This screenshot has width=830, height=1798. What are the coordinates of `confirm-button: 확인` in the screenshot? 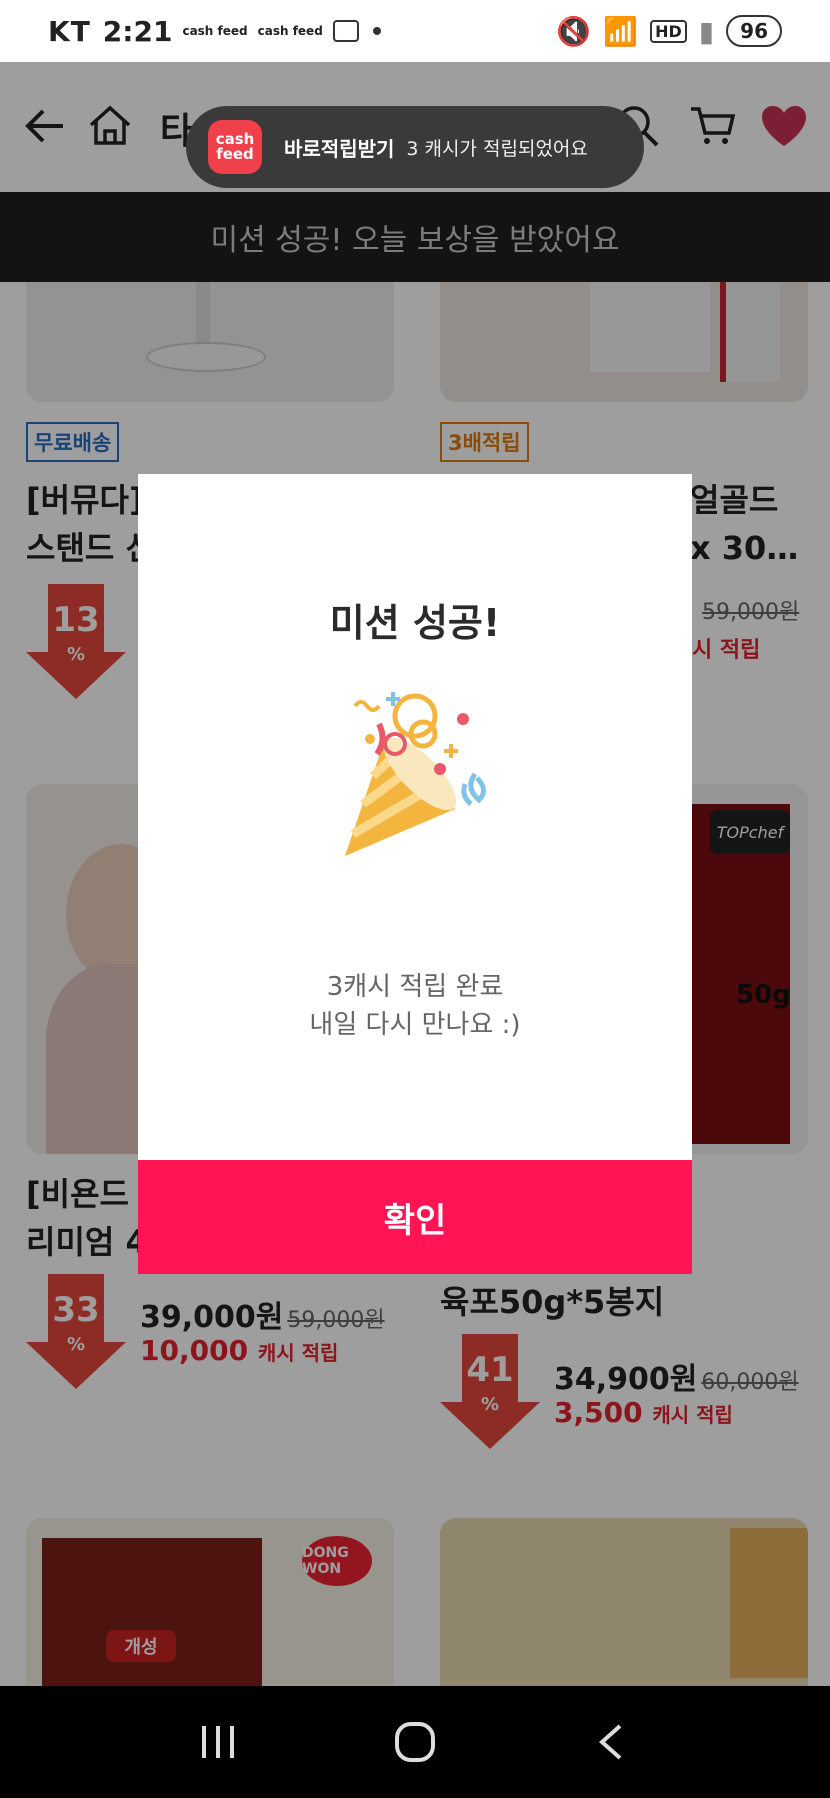 It's located at (415, 1217).